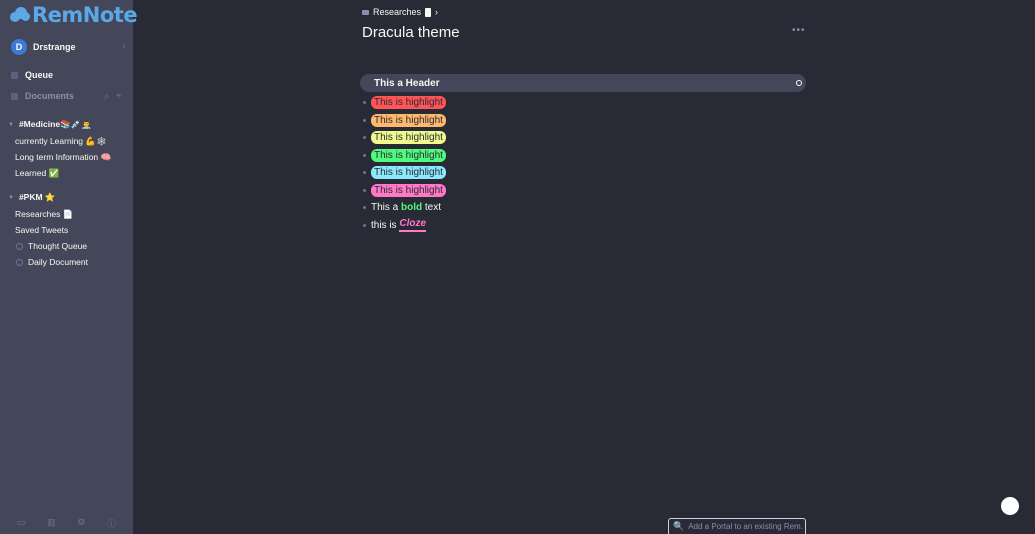 The width and height of the screenshot is (1035, 534). What do you see at coordinates (413, 225) in the screenshot?
I see `cloze-text: Cloze` at bounding box center [413, 225].